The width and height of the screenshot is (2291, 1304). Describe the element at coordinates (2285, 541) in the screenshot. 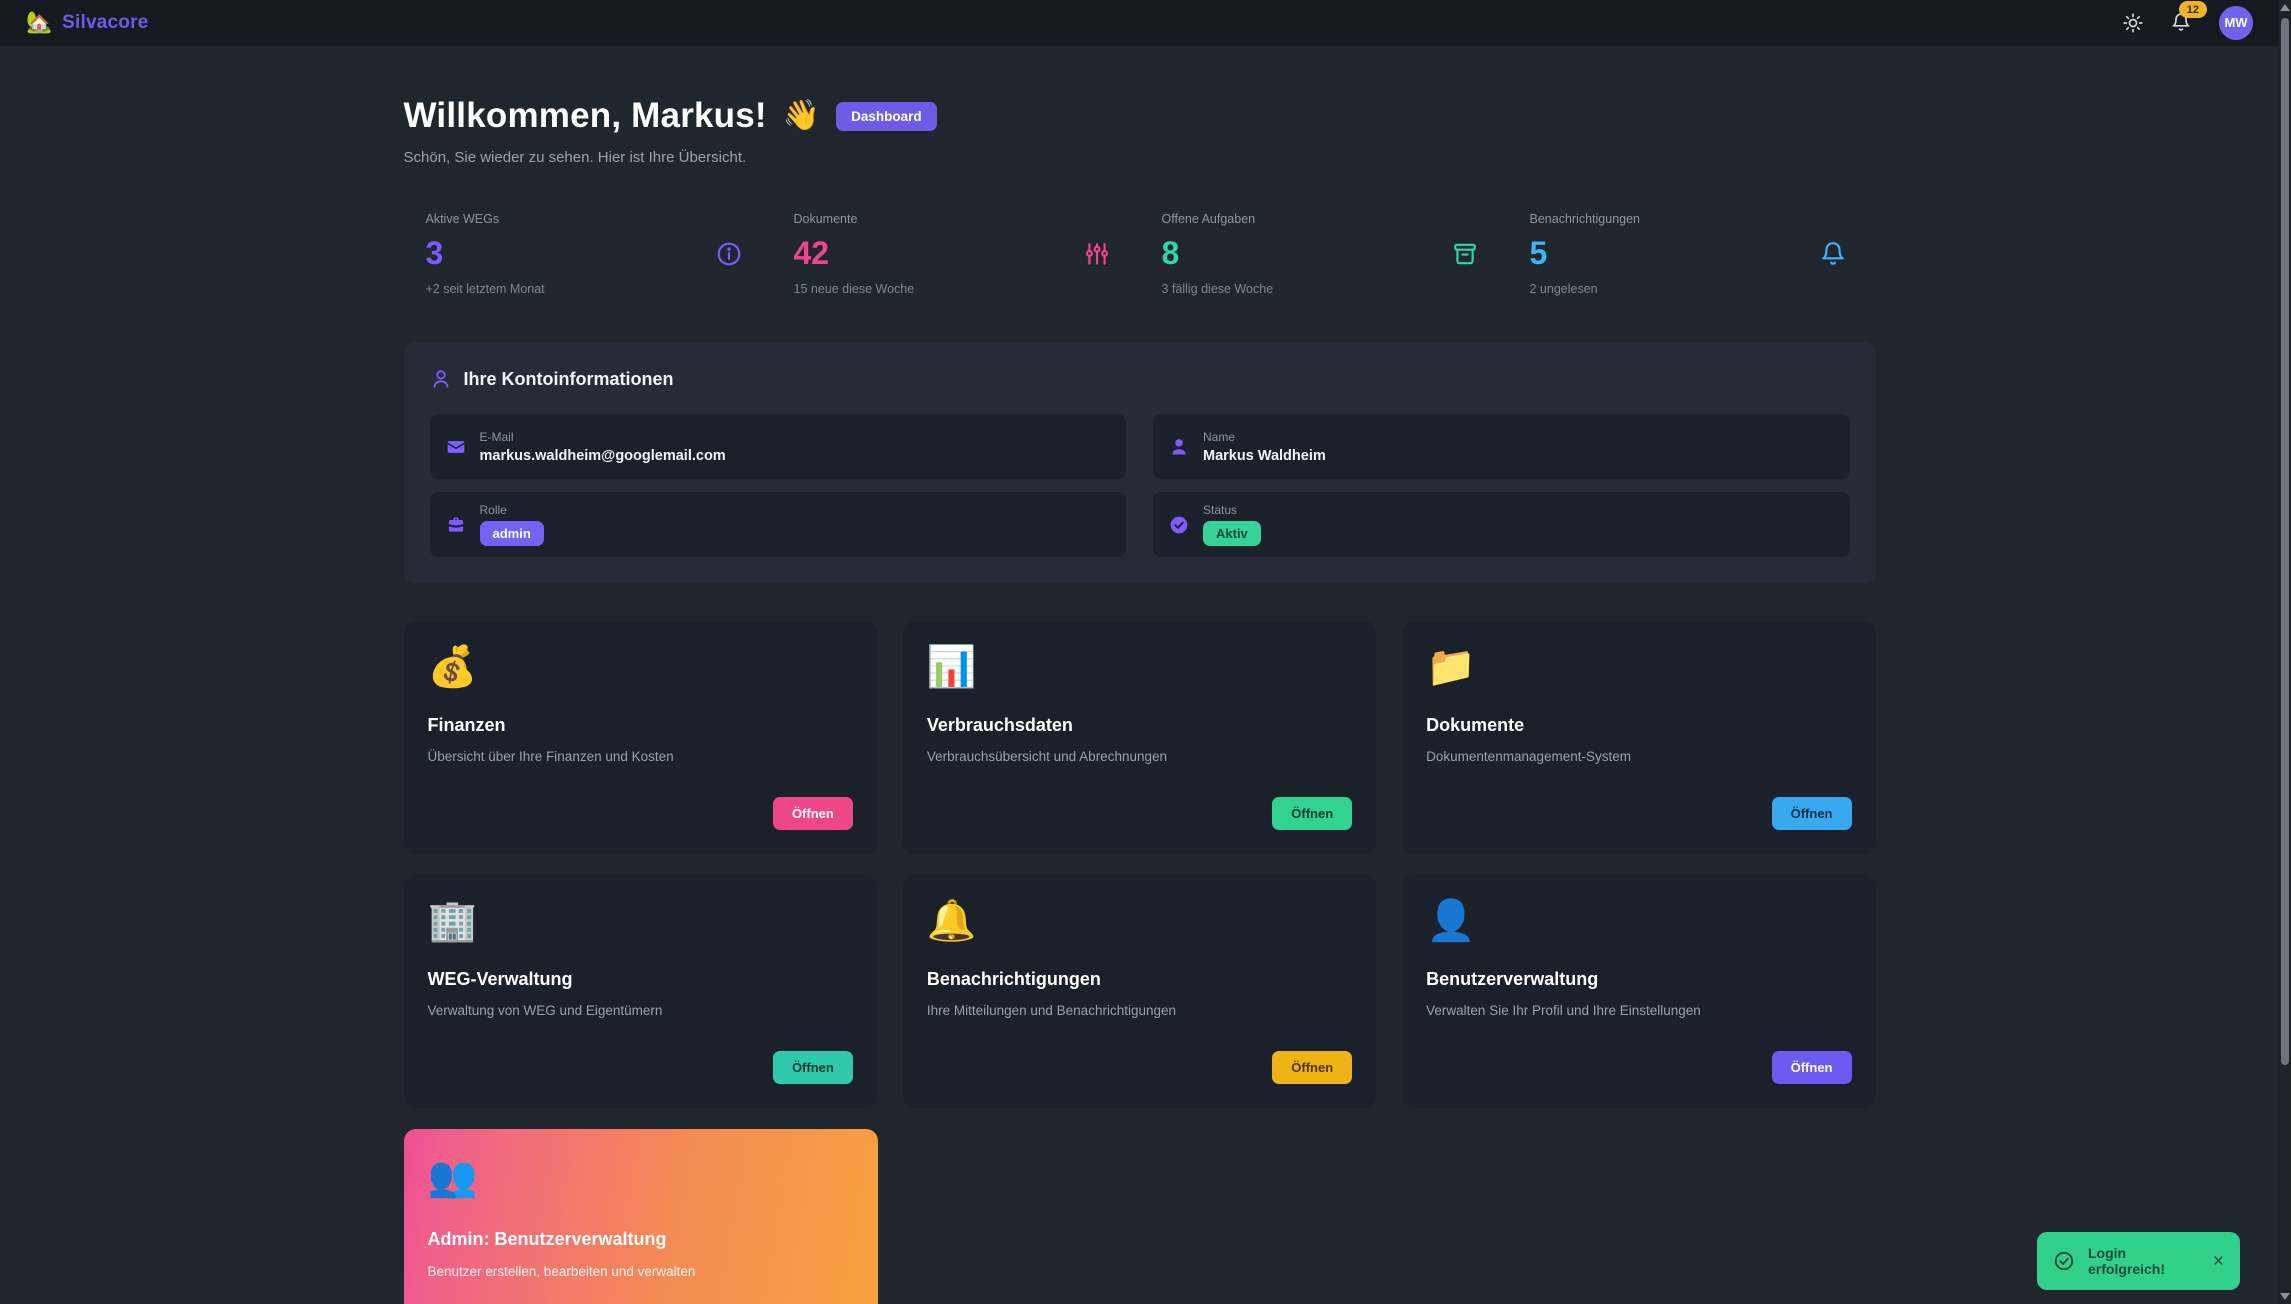

I see `scrollbar-thumb` at that location.